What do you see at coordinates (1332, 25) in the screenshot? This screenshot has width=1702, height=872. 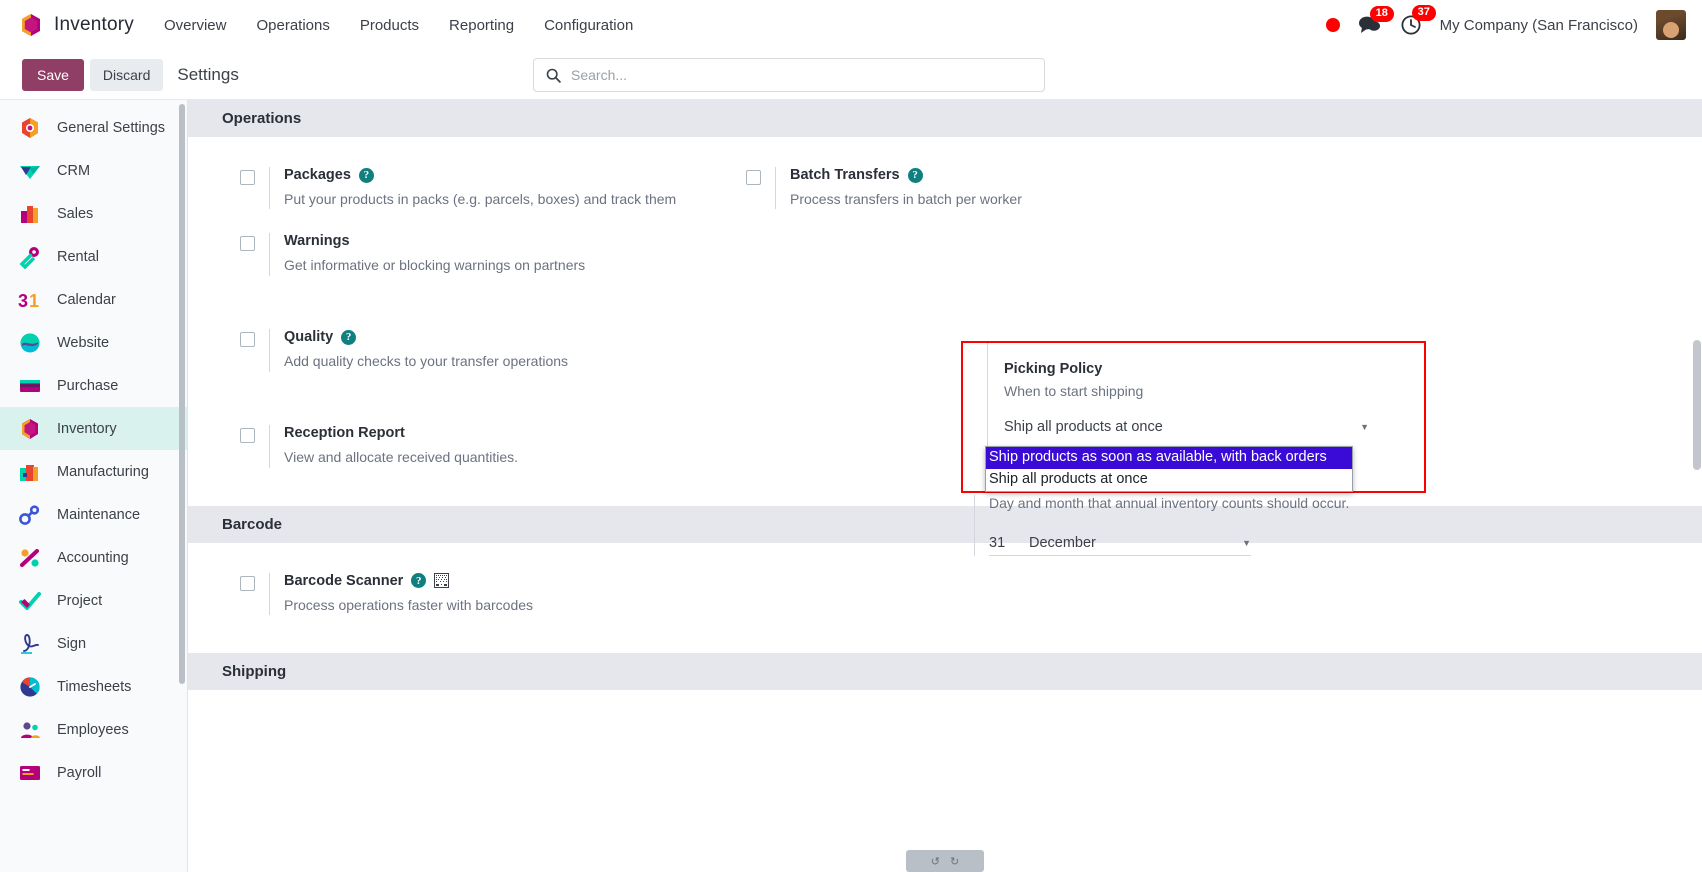 I see `record-dot-icon` at bounding box center [1332, 25].